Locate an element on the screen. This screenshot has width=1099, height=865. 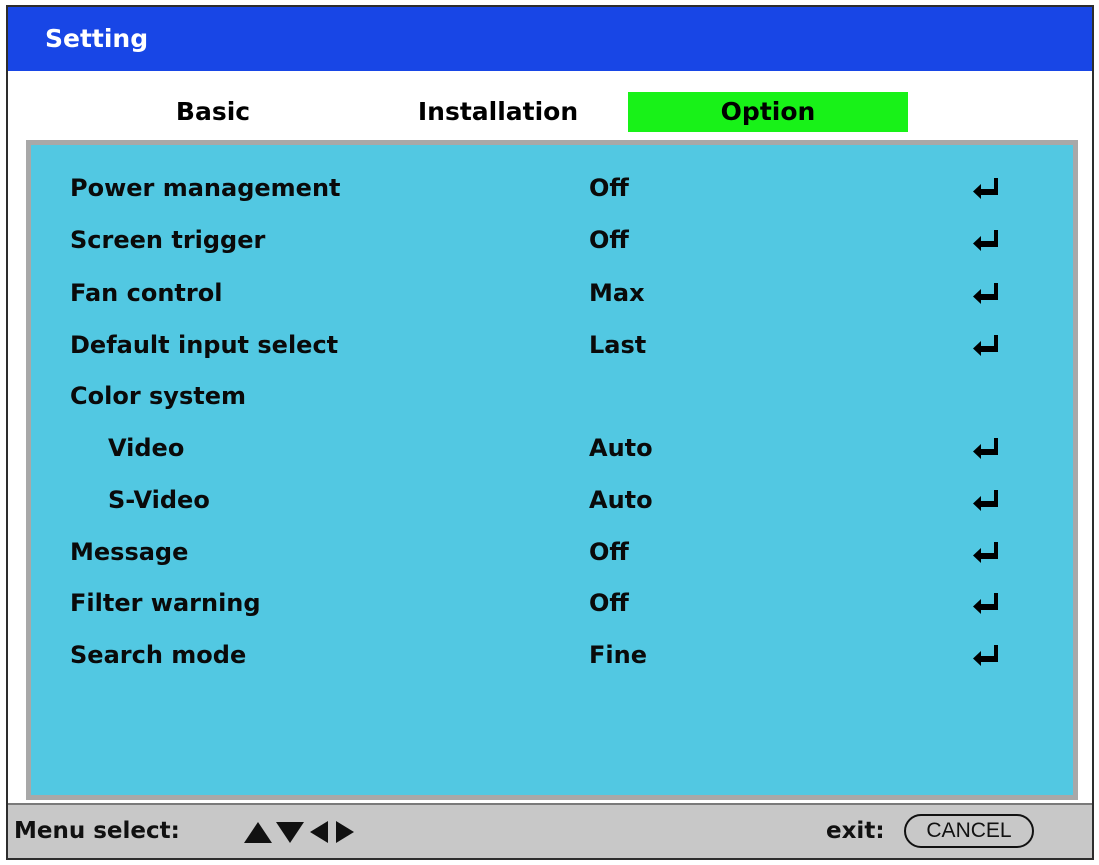
setting-row-screen-trigger: Screen trigger Off is located at coordinates (552, 240).